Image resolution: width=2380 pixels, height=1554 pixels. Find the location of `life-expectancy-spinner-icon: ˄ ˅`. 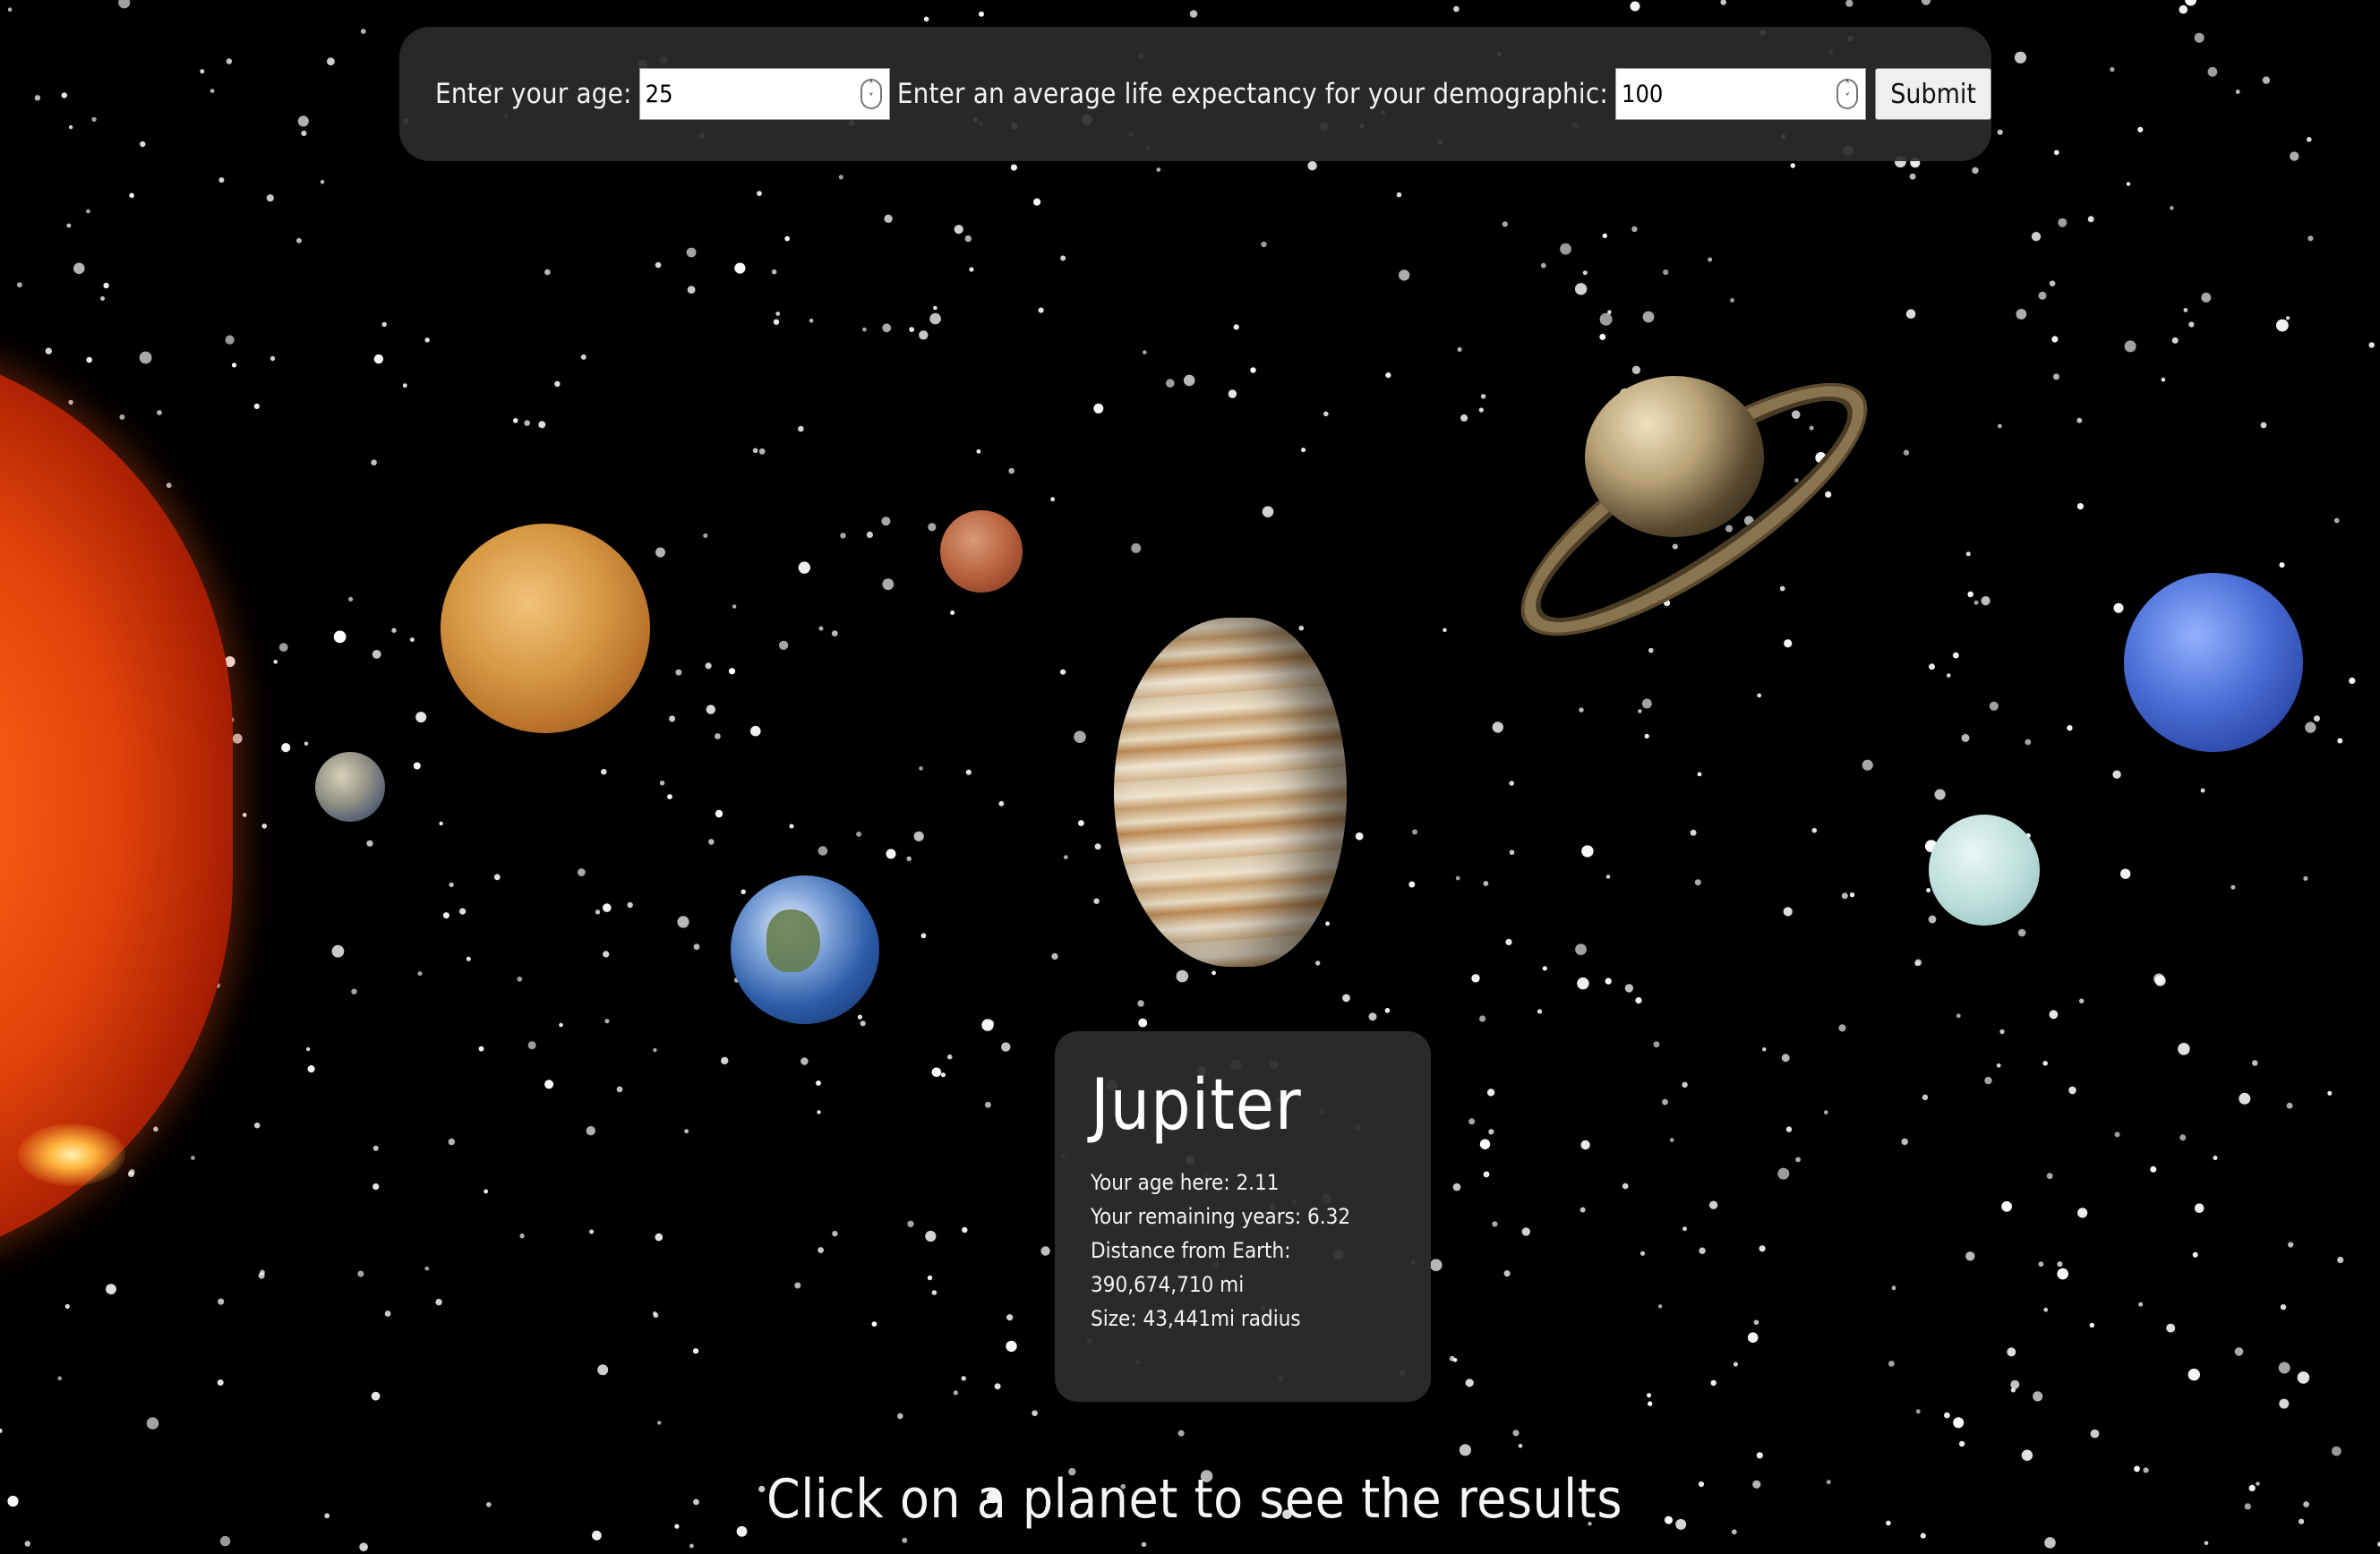

life-expectancy-spinner-icon: ˄ ˅ is located at coordinates (1848, 94).